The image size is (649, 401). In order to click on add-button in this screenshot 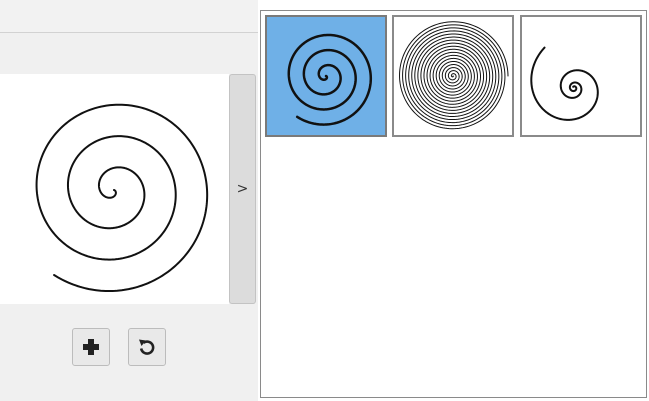, I will do `click(91, 347)`.